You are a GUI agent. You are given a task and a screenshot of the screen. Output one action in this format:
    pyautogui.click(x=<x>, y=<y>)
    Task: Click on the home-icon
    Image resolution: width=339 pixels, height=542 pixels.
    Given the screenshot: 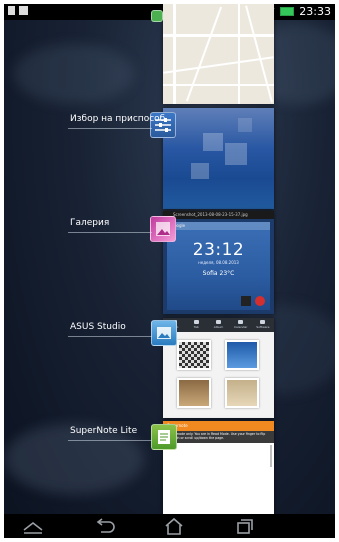 What is the action you would take?
    pyautogui.click(x=174, y=526)
    